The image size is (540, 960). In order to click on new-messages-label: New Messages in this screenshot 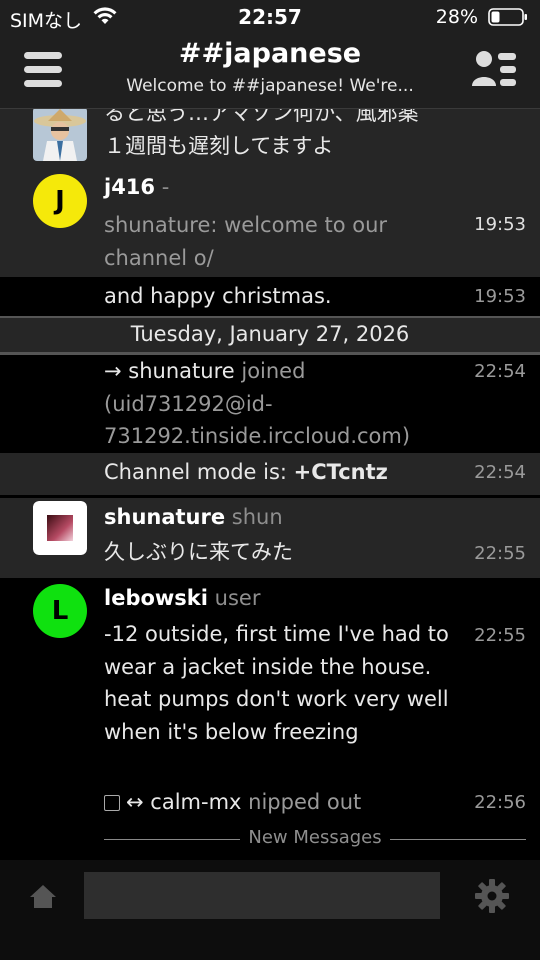, I will do `click(315, 837)`.